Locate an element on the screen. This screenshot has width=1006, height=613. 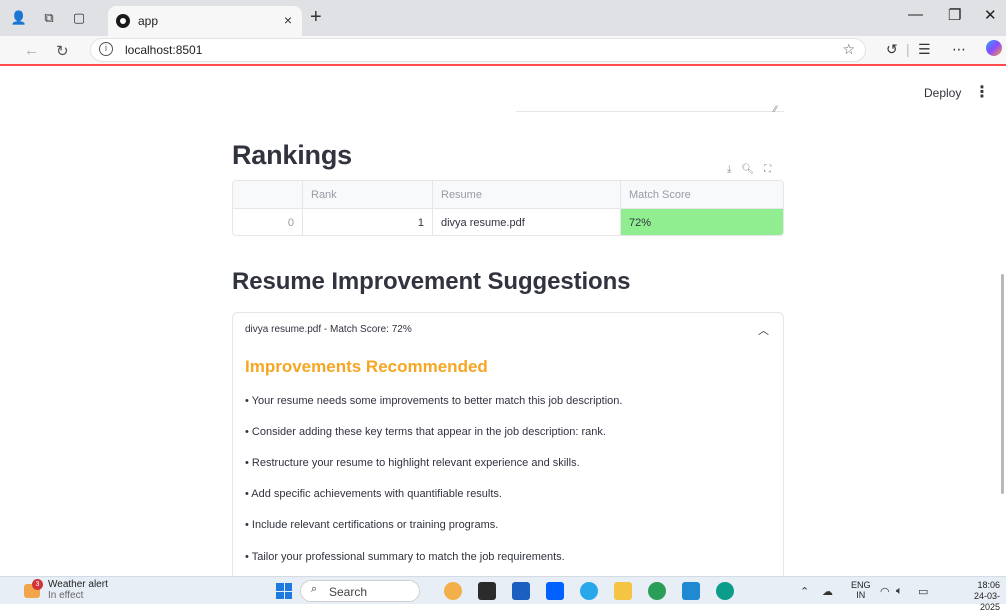
resize-handle-icon: ⁄⁄ is located at coordinates (775, 109).